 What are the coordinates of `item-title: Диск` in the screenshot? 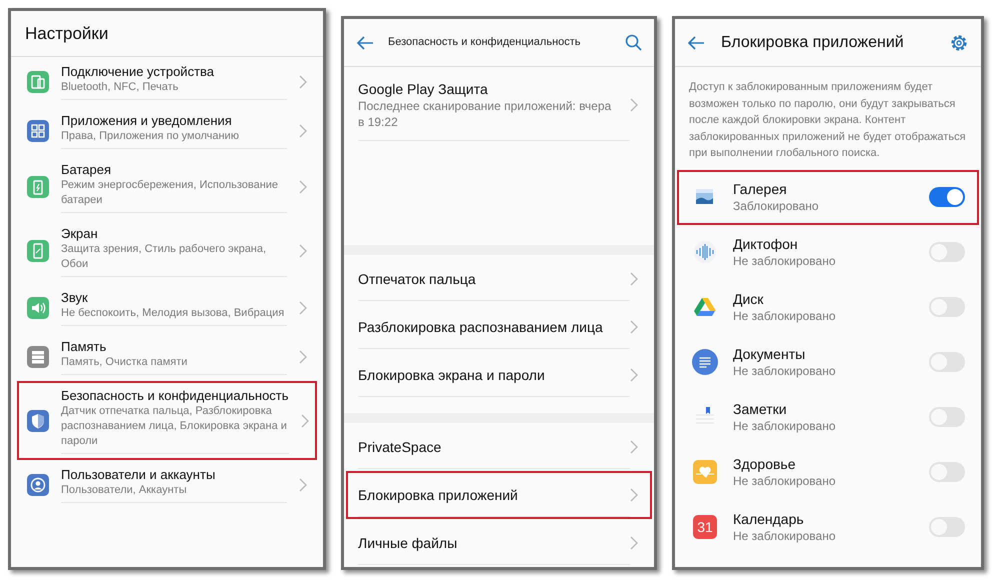 It's located at (748, 299).